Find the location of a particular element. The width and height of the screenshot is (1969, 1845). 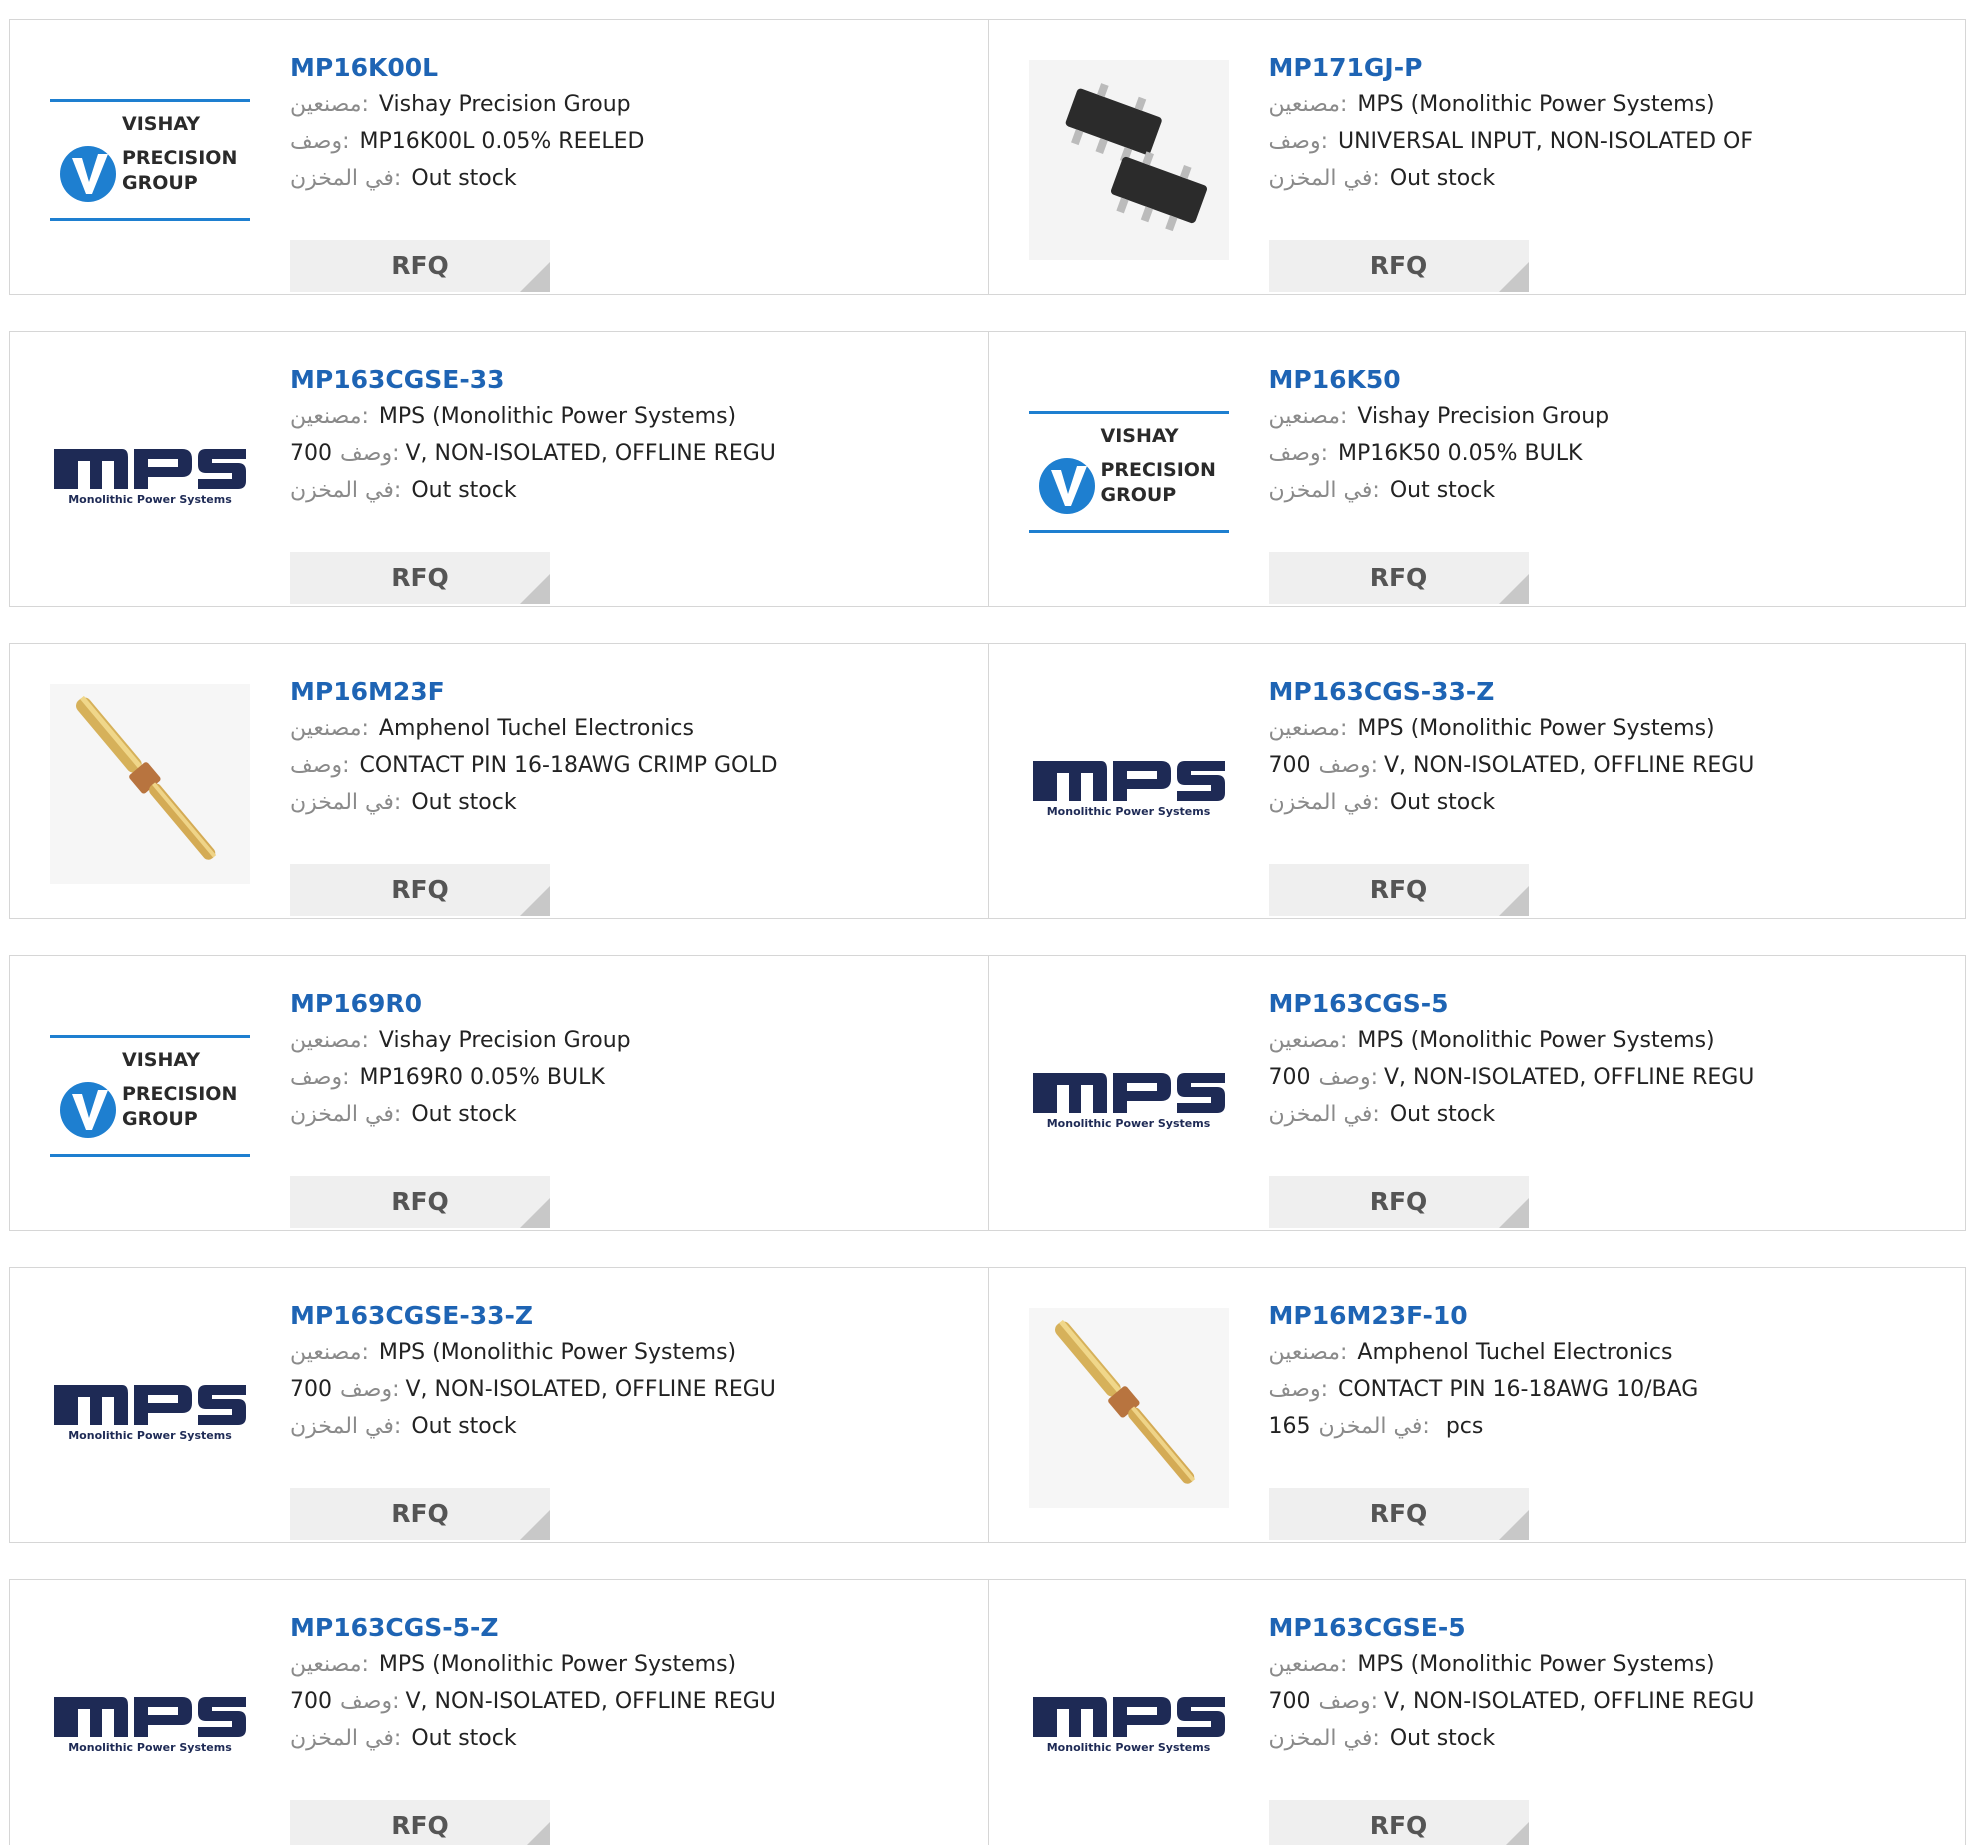

part-number-link: MP169R0 is located at coordinates (629, 1004).